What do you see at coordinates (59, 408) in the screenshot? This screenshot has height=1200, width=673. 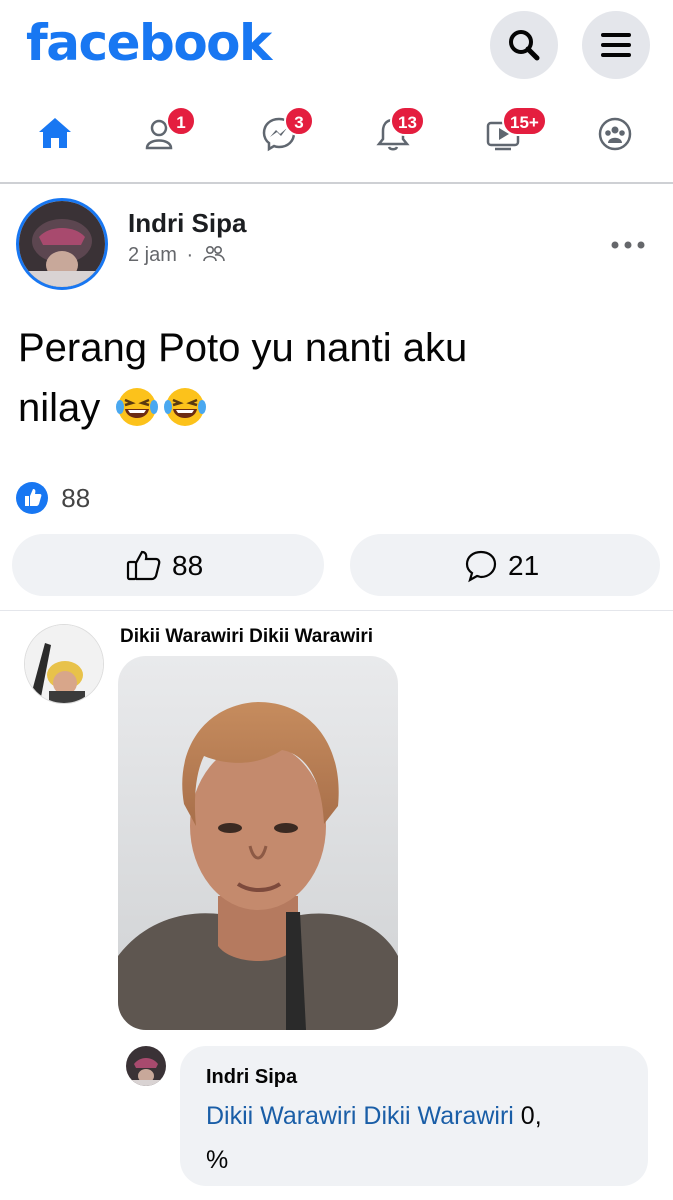 I see `post-text-word: nilay` at bounding box center [59, 408].